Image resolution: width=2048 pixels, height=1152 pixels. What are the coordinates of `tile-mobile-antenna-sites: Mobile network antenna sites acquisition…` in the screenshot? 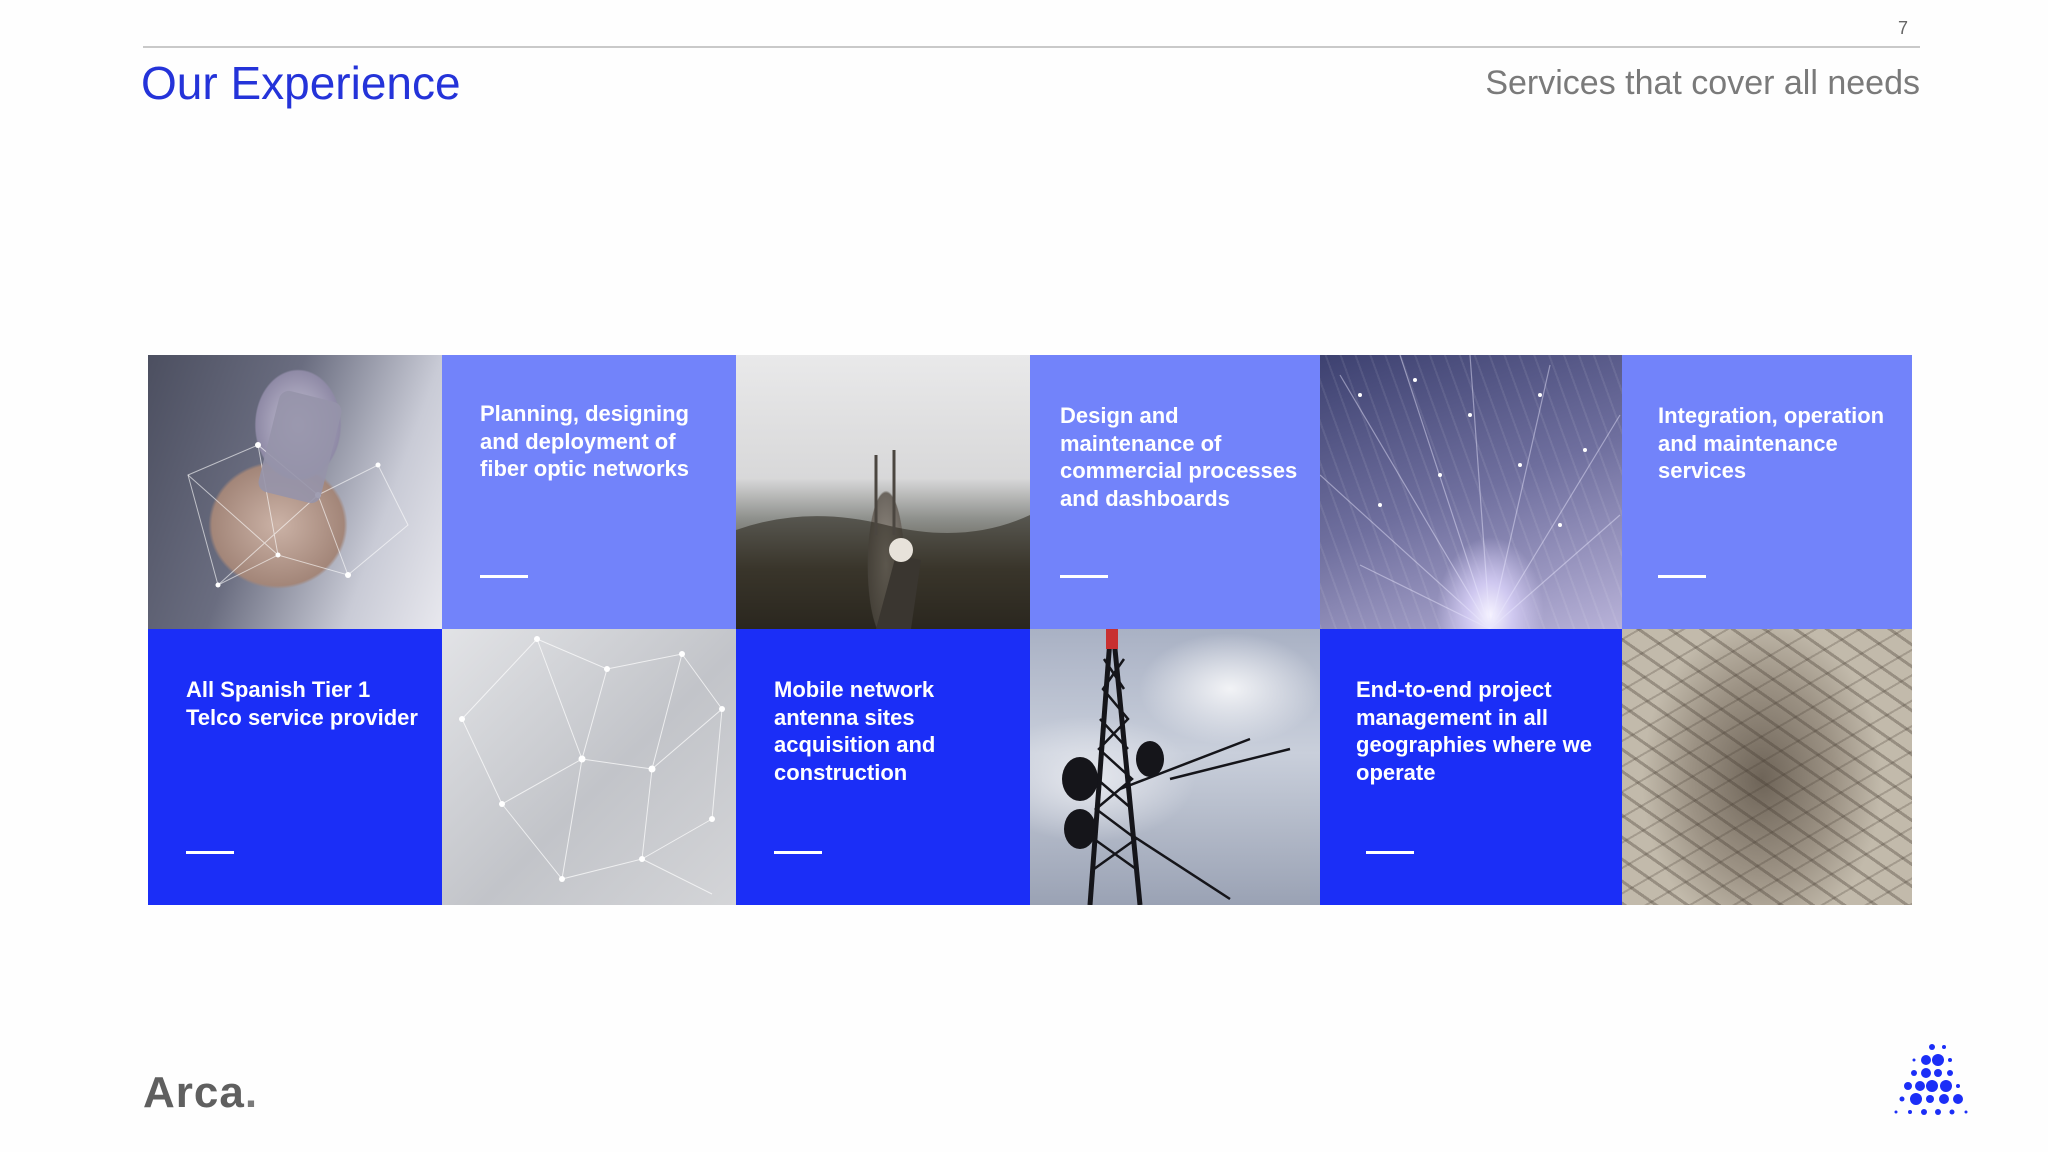 It's located at (883, 767).